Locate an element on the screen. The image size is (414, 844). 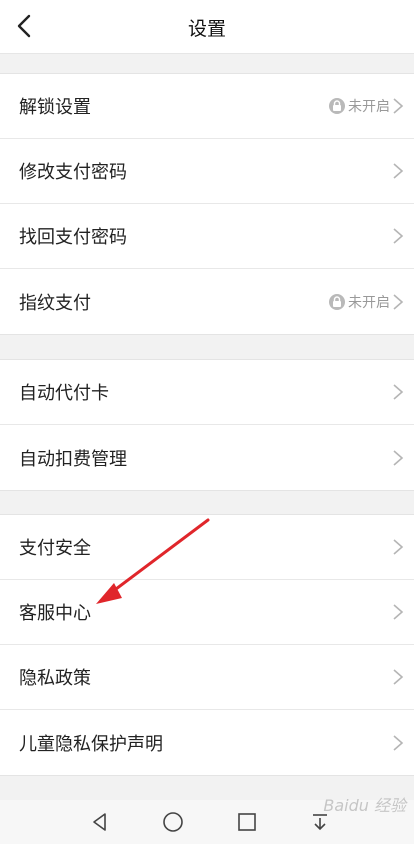
page-title: 设置 is located at coordinates (206, 29).